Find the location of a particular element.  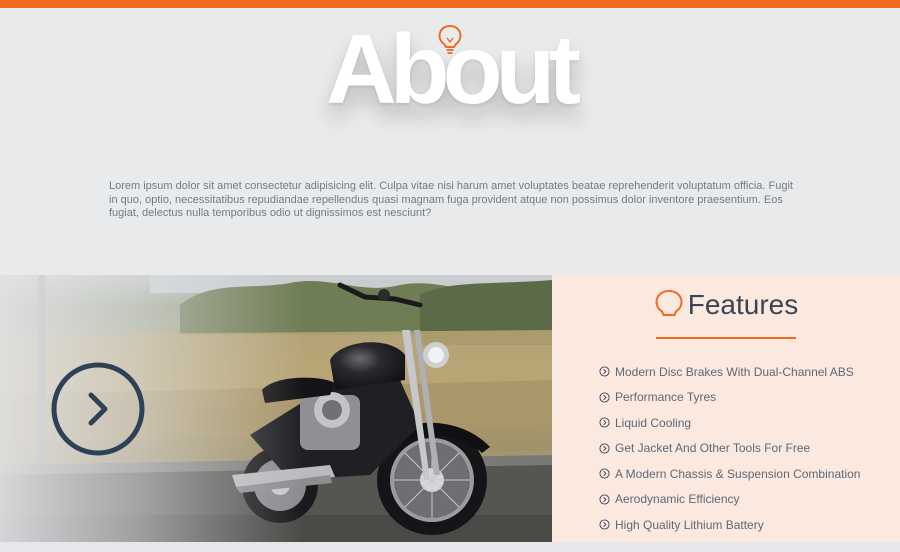

feature-label: High Quality Lithium Battery is located at coordinates (689, 524).